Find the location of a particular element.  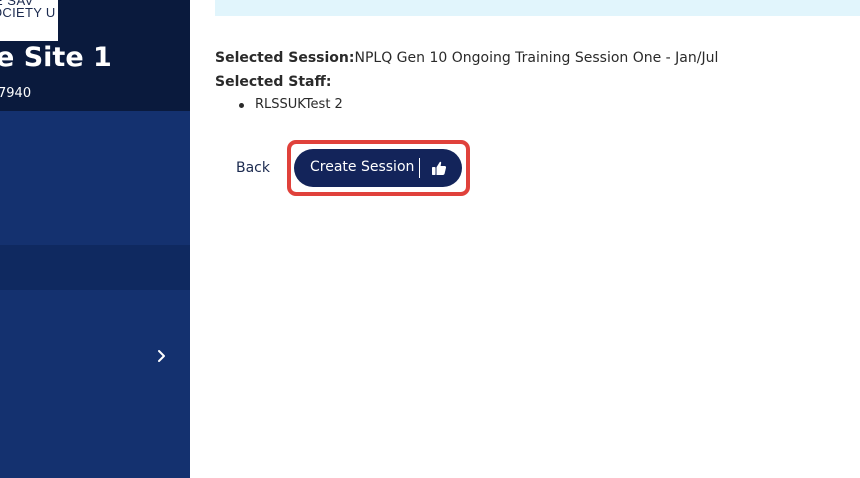

selected-staff-label: Selected Staff: is located at coordinates (273, 82).